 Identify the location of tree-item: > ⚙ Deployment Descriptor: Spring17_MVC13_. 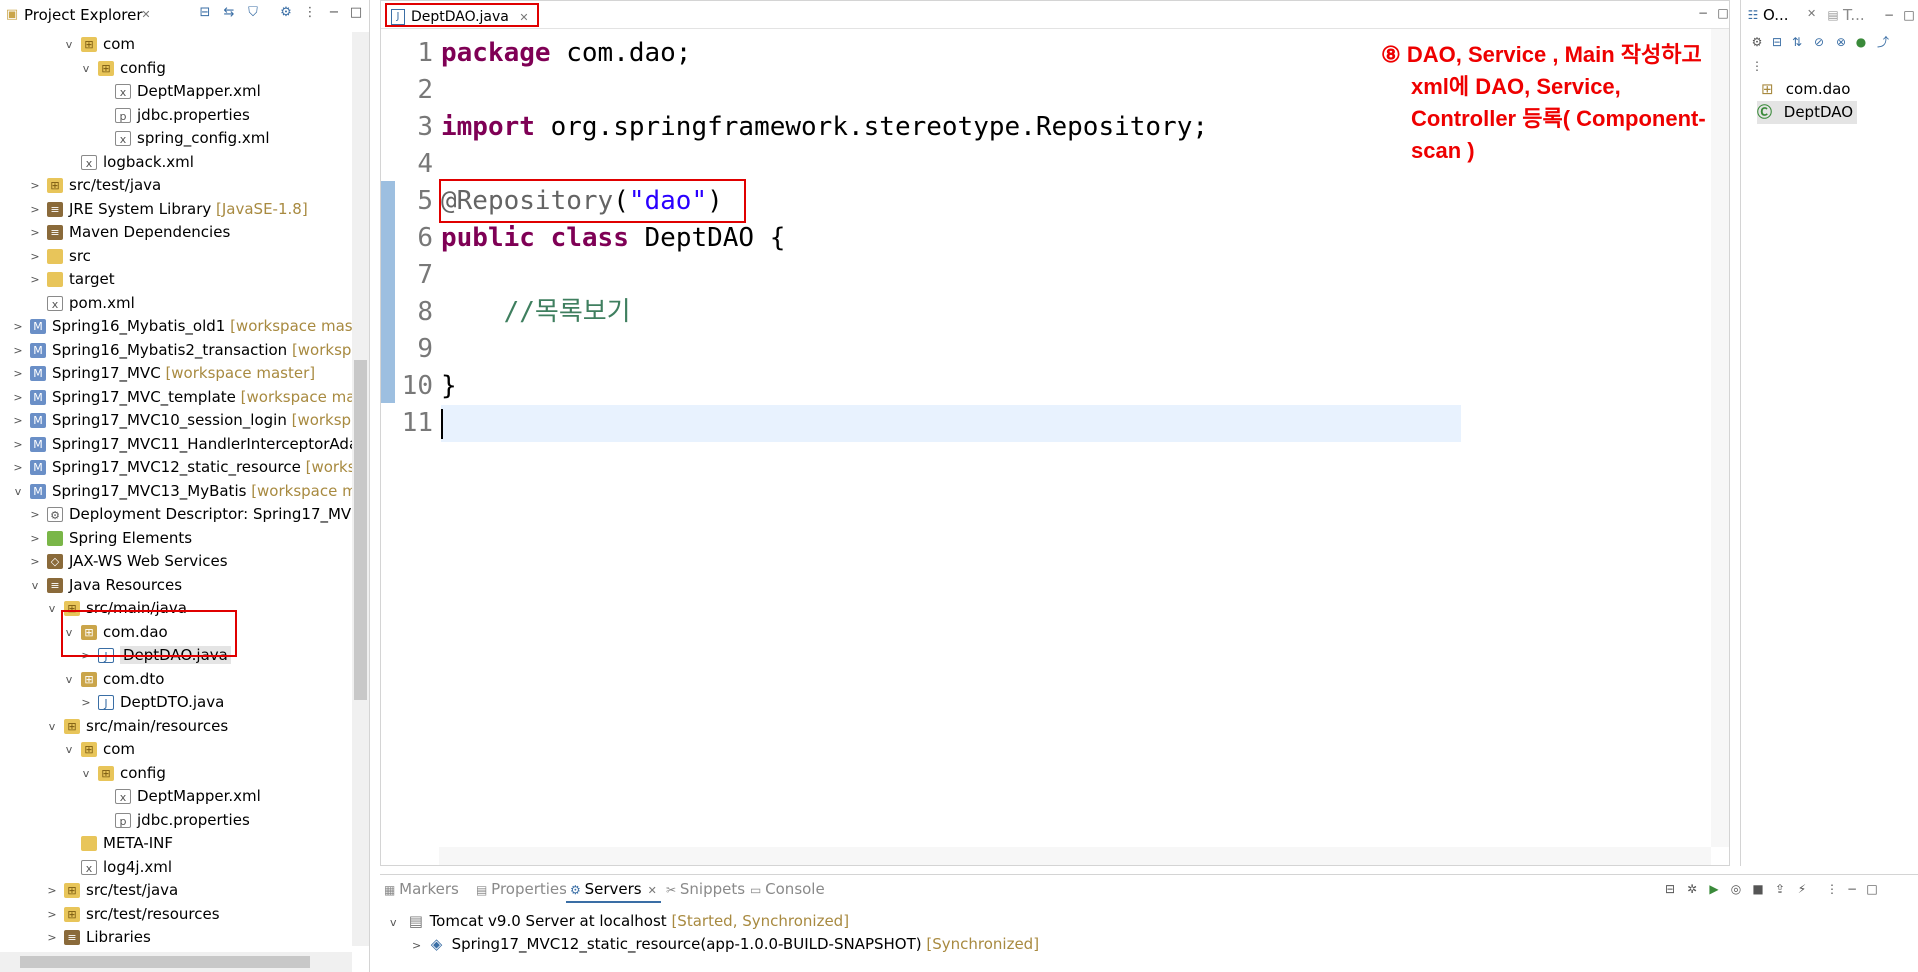
(176, 514).